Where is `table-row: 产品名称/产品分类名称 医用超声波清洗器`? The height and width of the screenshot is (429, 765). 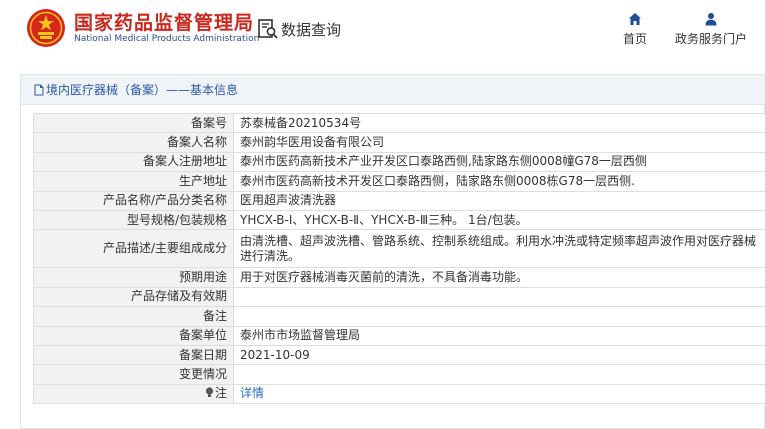 table-row: 产品名称/产品分类名称 医用超声波清洗器 is located at coordinates (399, 200).